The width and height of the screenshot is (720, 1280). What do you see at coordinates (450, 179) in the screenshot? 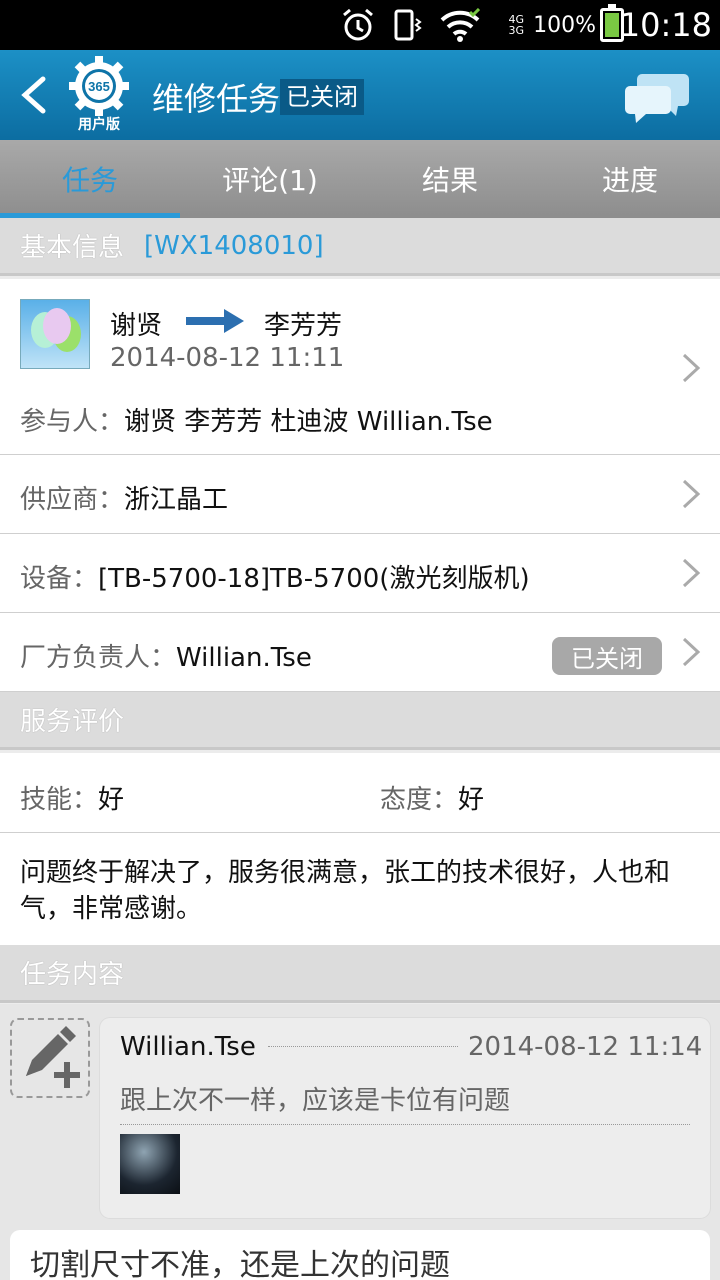
I see `tab-result: 结果` at bounding box center [450, 179].